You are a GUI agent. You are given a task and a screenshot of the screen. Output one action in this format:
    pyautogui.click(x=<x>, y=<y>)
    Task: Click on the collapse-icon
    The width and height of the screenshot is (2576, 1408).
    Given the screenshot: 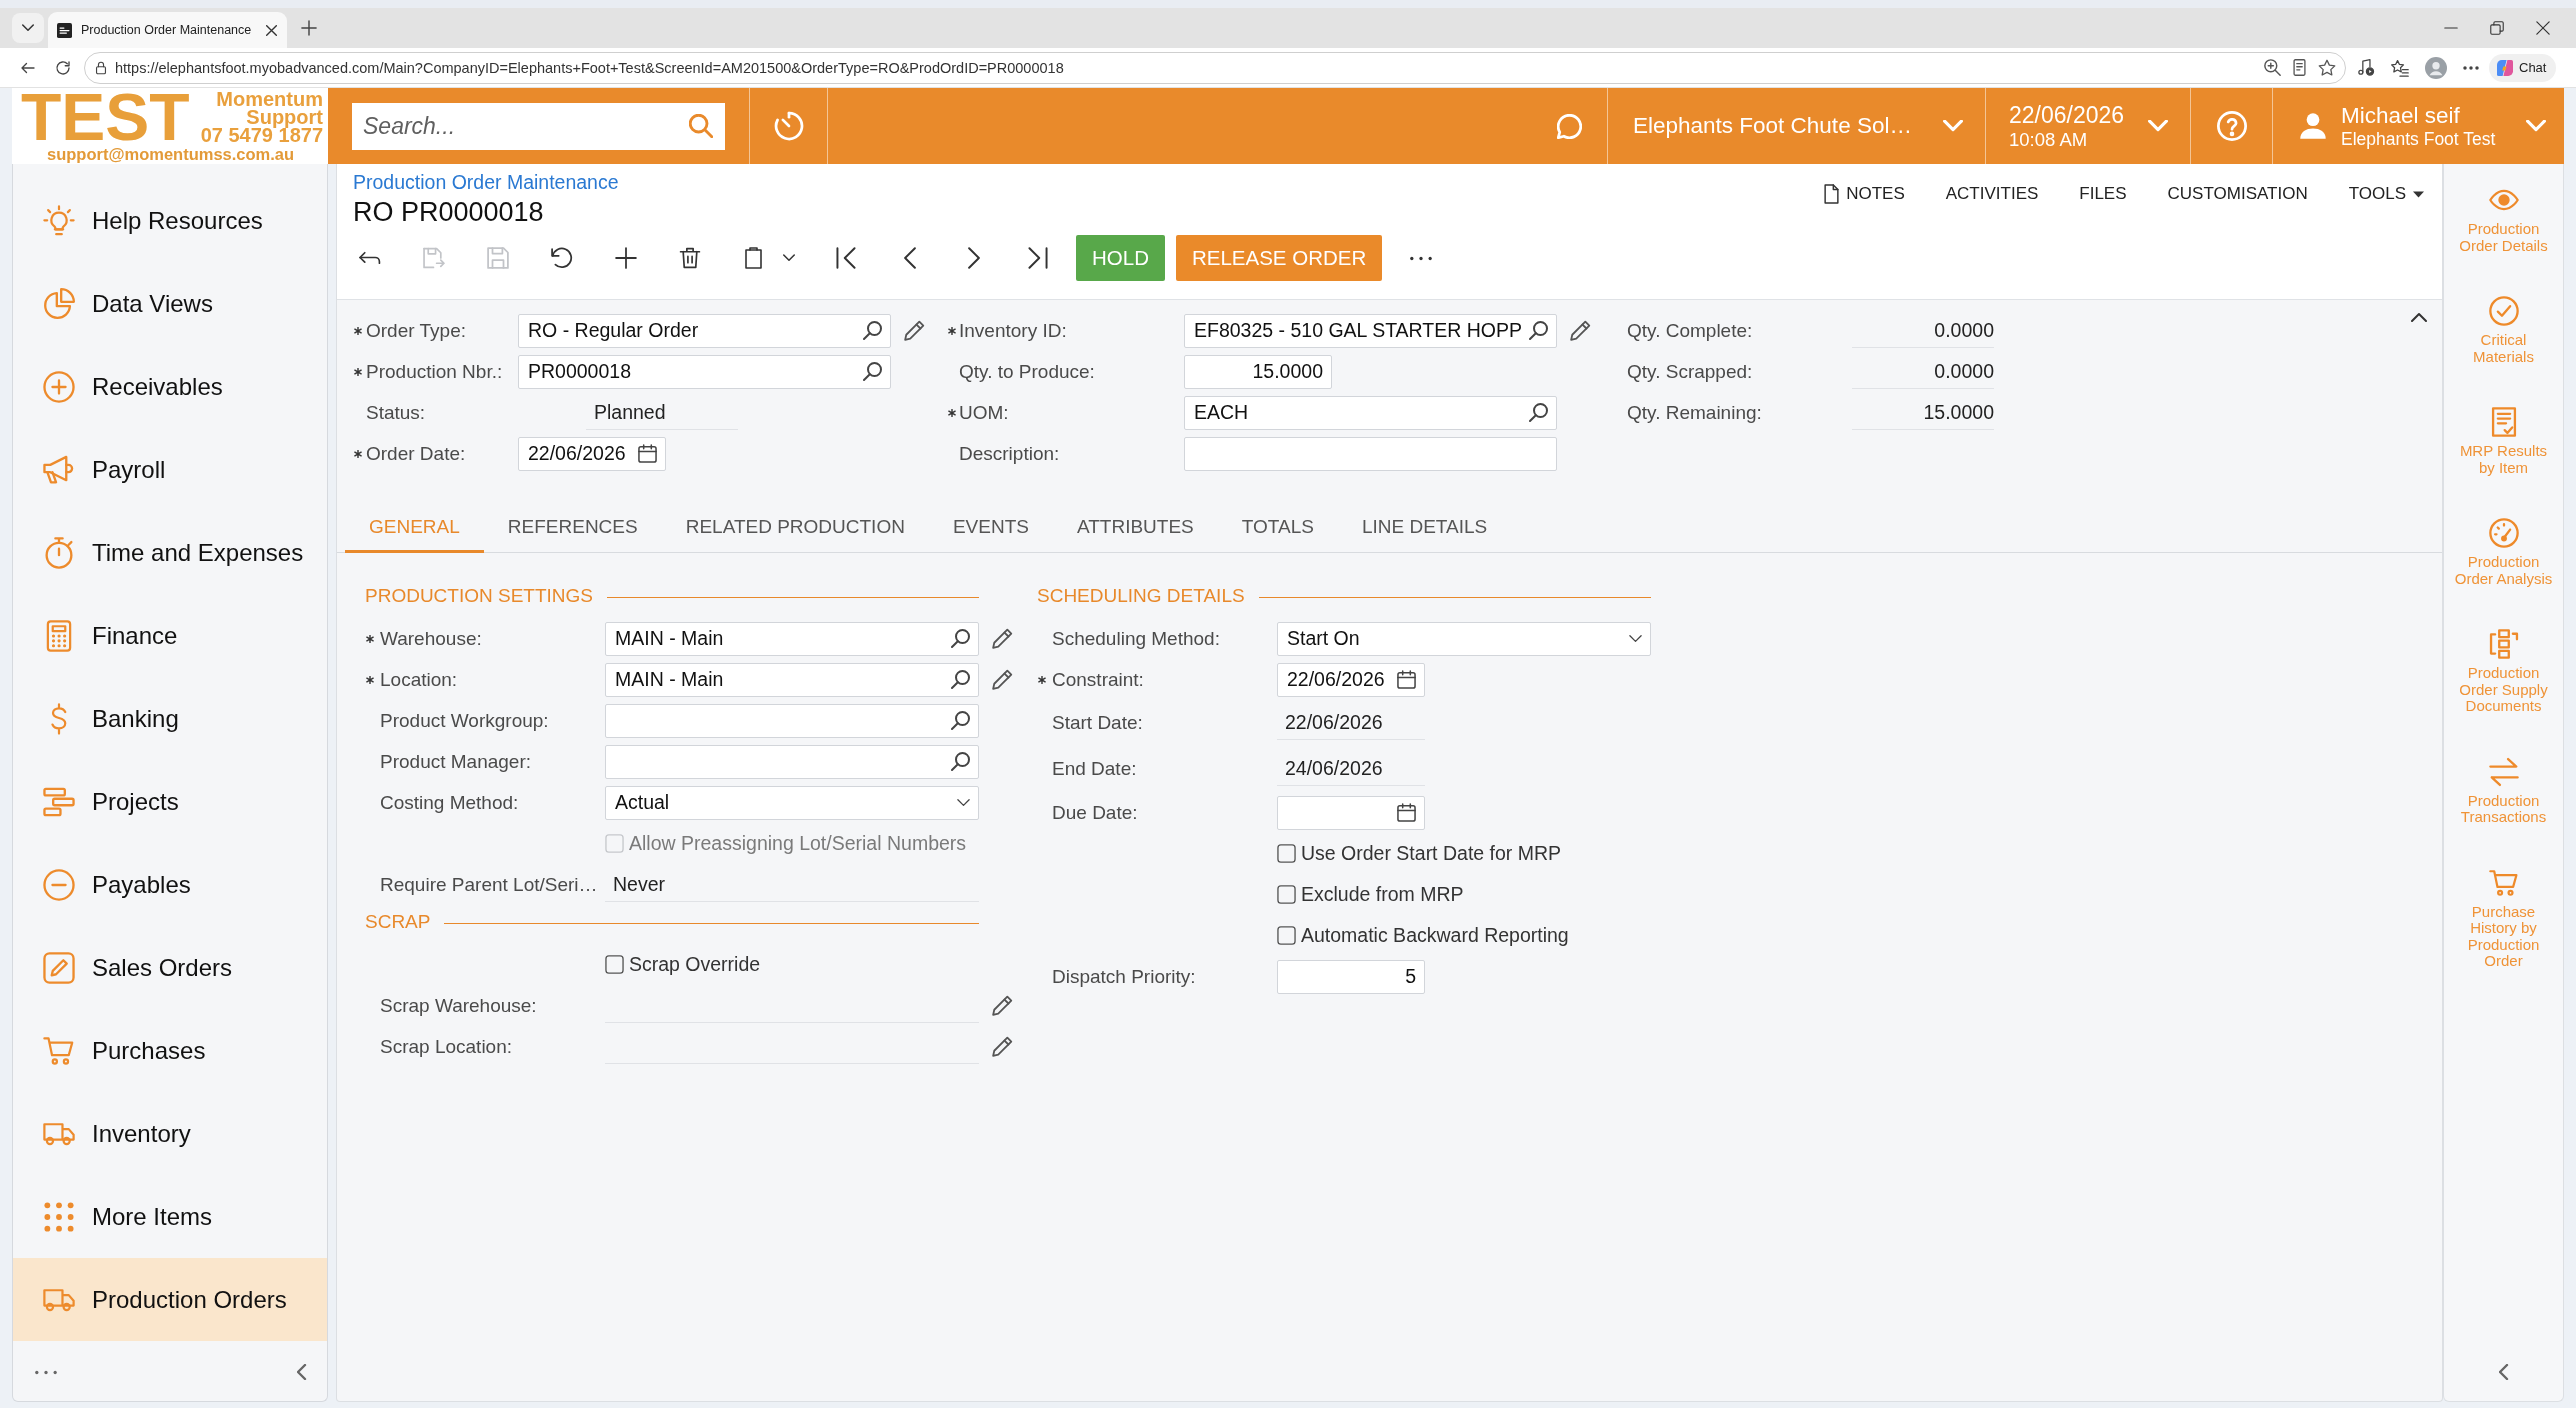 What is the action you would take?
    pyautogui.click(x=2419, y=317)
    